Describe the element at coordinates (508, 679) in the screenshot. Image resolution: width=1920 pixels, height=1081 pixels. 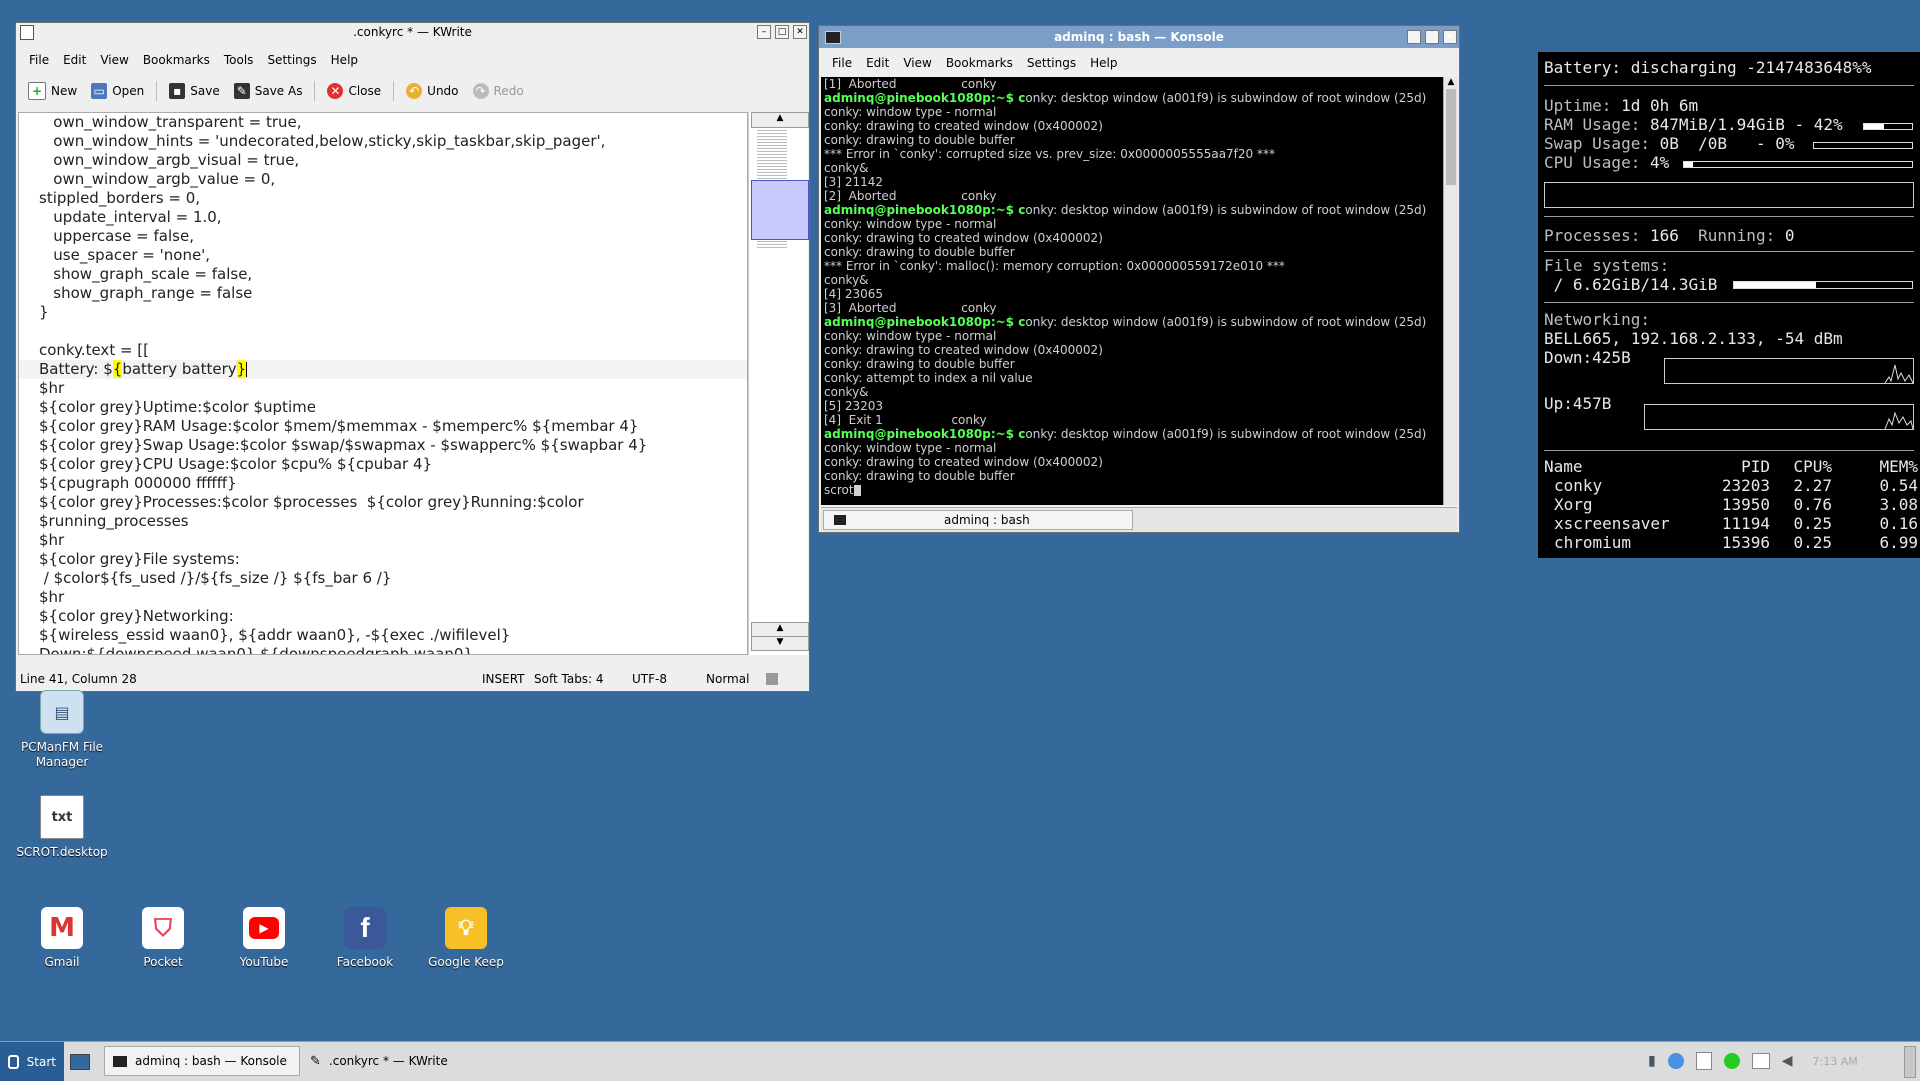
I see `insert-mode: INSERT` at that location.